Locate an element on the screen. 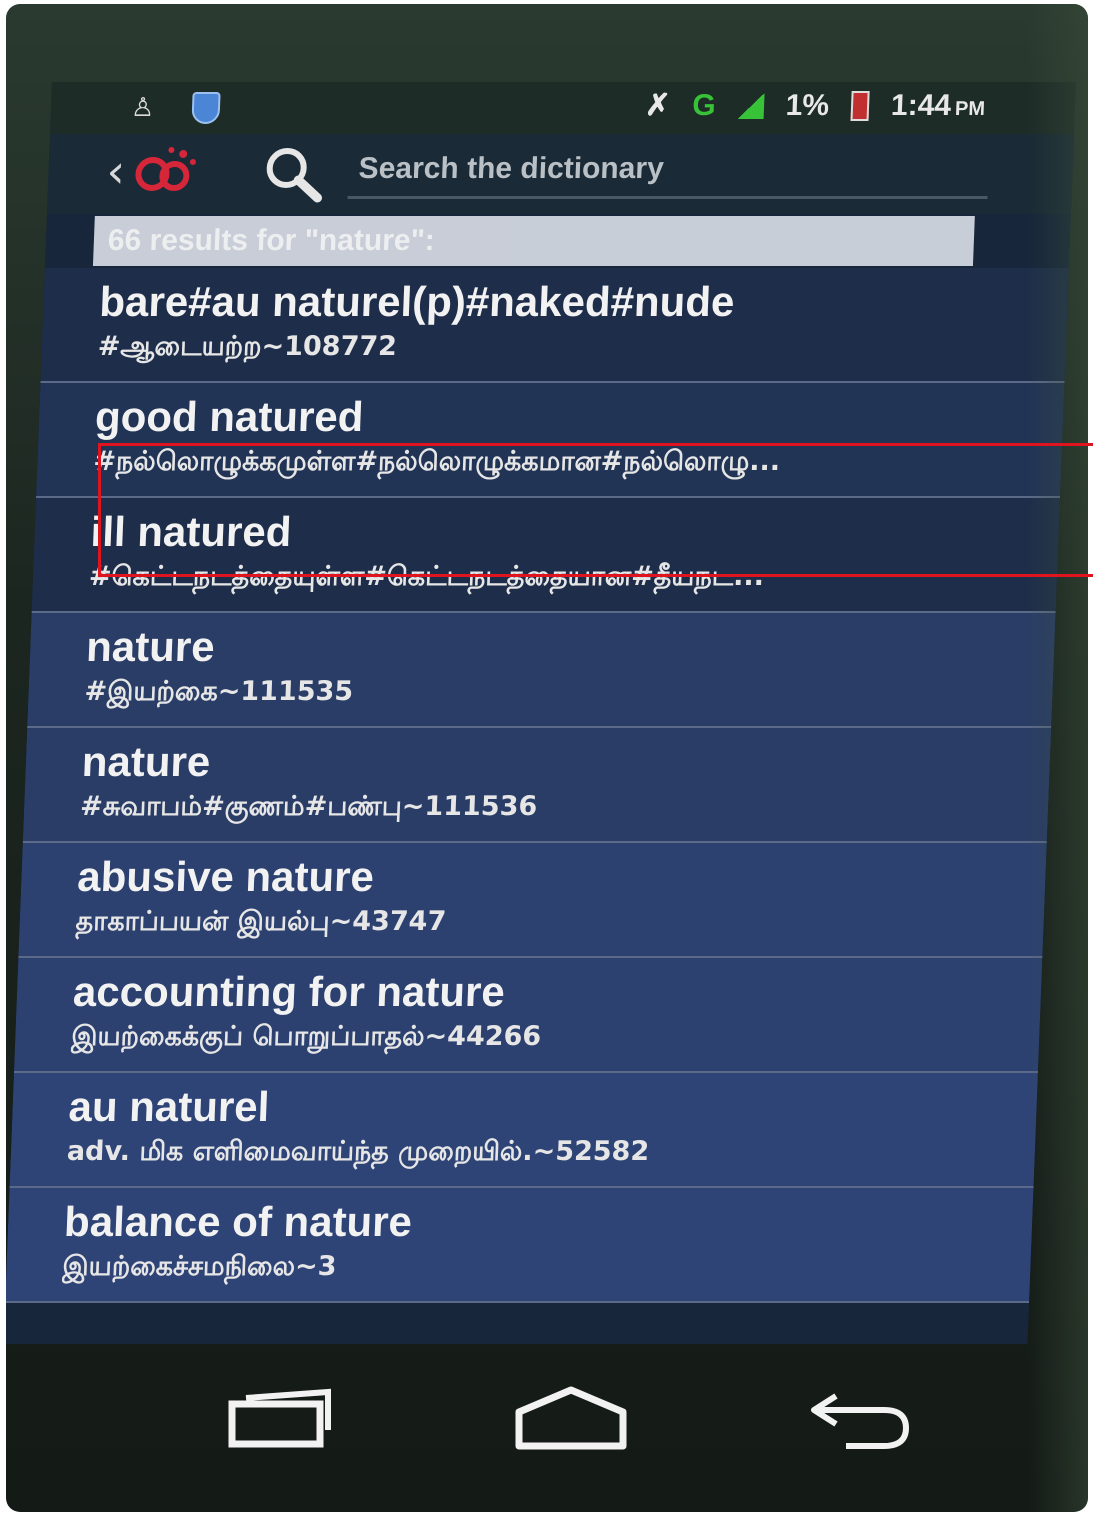 The height and width of the screenshot is (1516, 1093). home-icon is located at coordinates (571, 1419).